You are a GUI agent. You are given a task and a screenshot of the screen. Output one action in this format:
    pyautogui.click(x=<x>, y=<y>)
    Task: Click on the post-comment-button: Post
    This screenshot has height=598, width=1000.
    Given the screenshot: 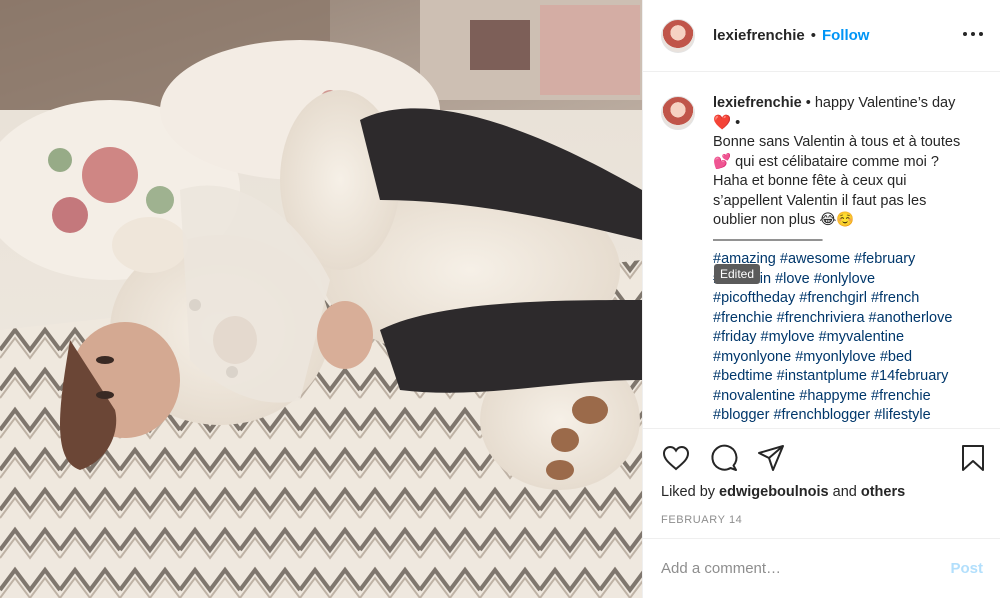 What is the action you would take?
    pyautogui.click(x=966, y=568)
    